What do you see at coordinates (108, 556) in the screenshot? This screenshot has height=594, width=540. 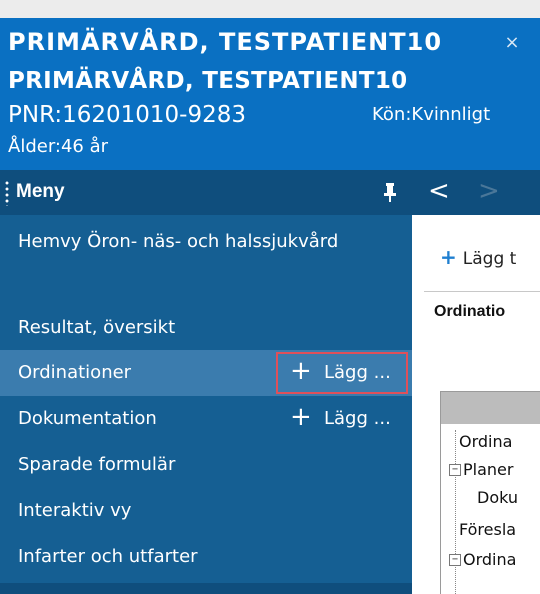 I see `sidebar-item-label: Infarter och utfarter` at bounding box center [108, 556].